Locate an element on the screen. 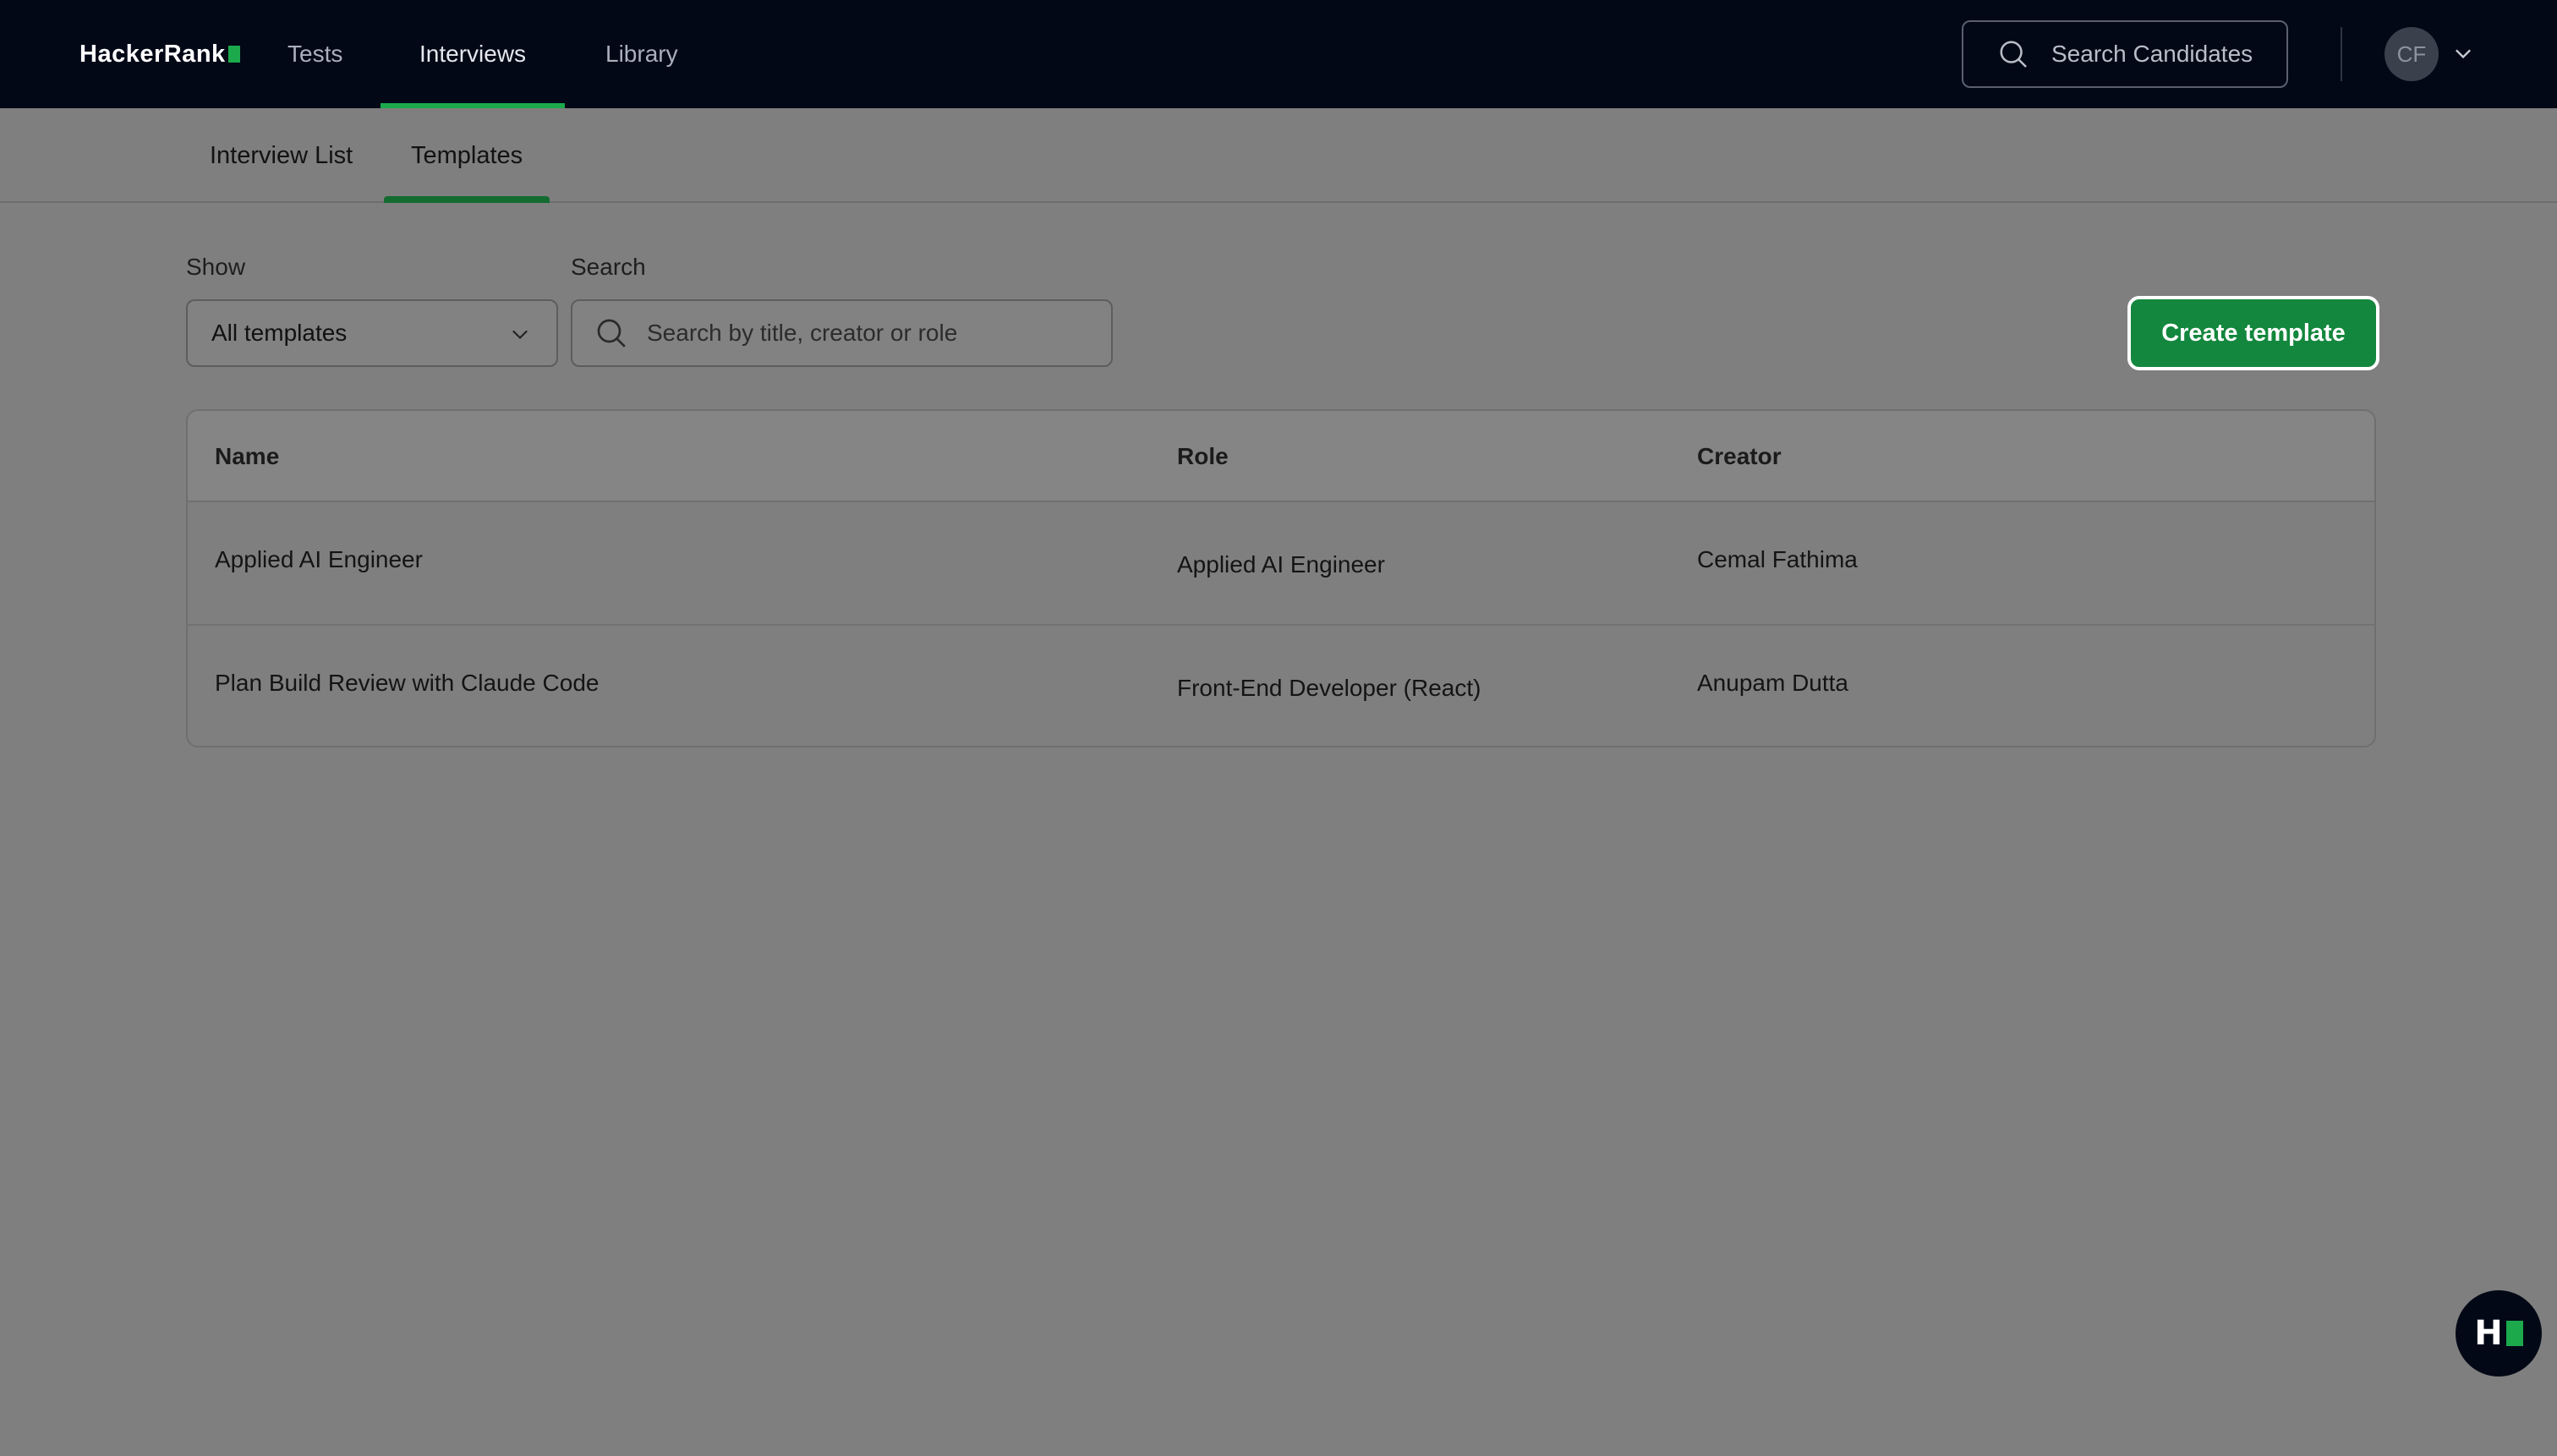 The height and width of the screenshot is (1456, 2557). logo-text: HackerRank is located at coordinates (152, 54).